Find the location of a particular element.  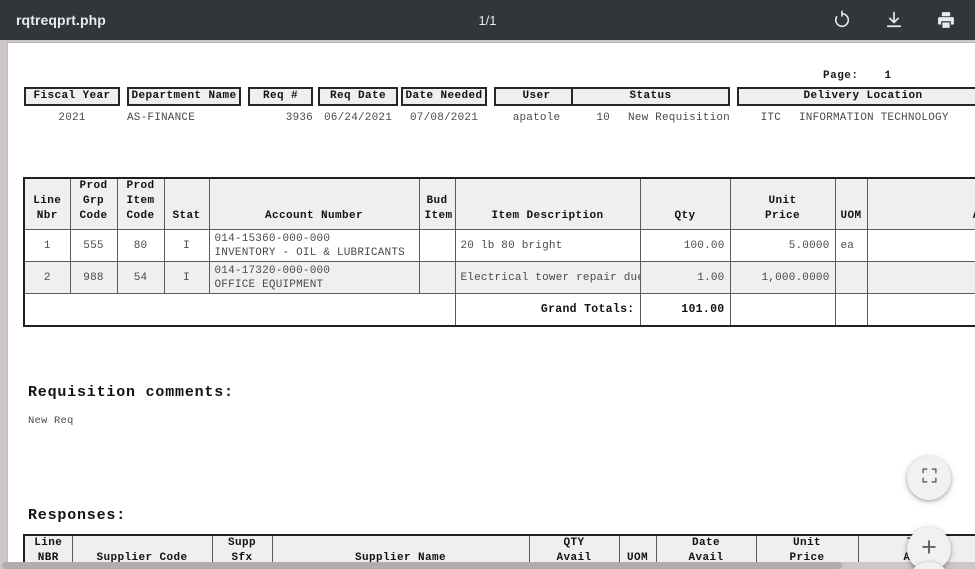

col-qty: Qty is located at coordinates (685, 203).